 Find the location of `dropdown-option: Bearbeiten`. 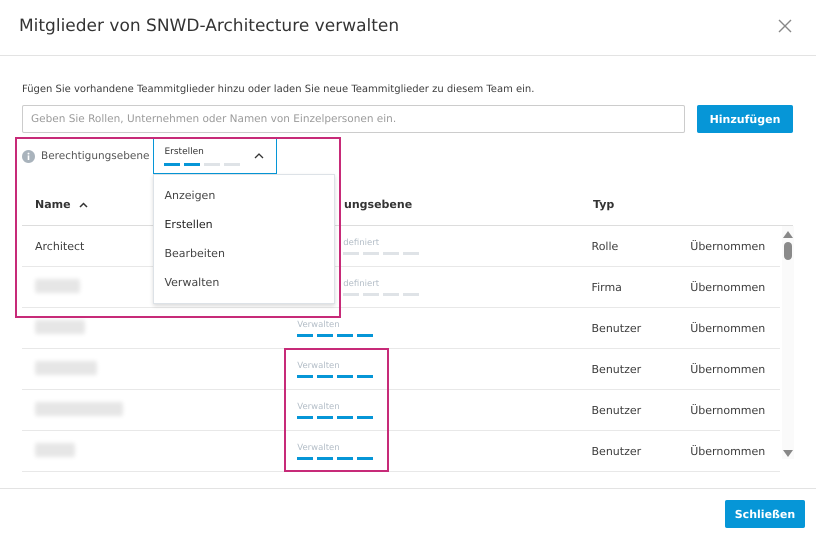

dropdown-option: Bearbeiten is located at coordinates (244, 253).